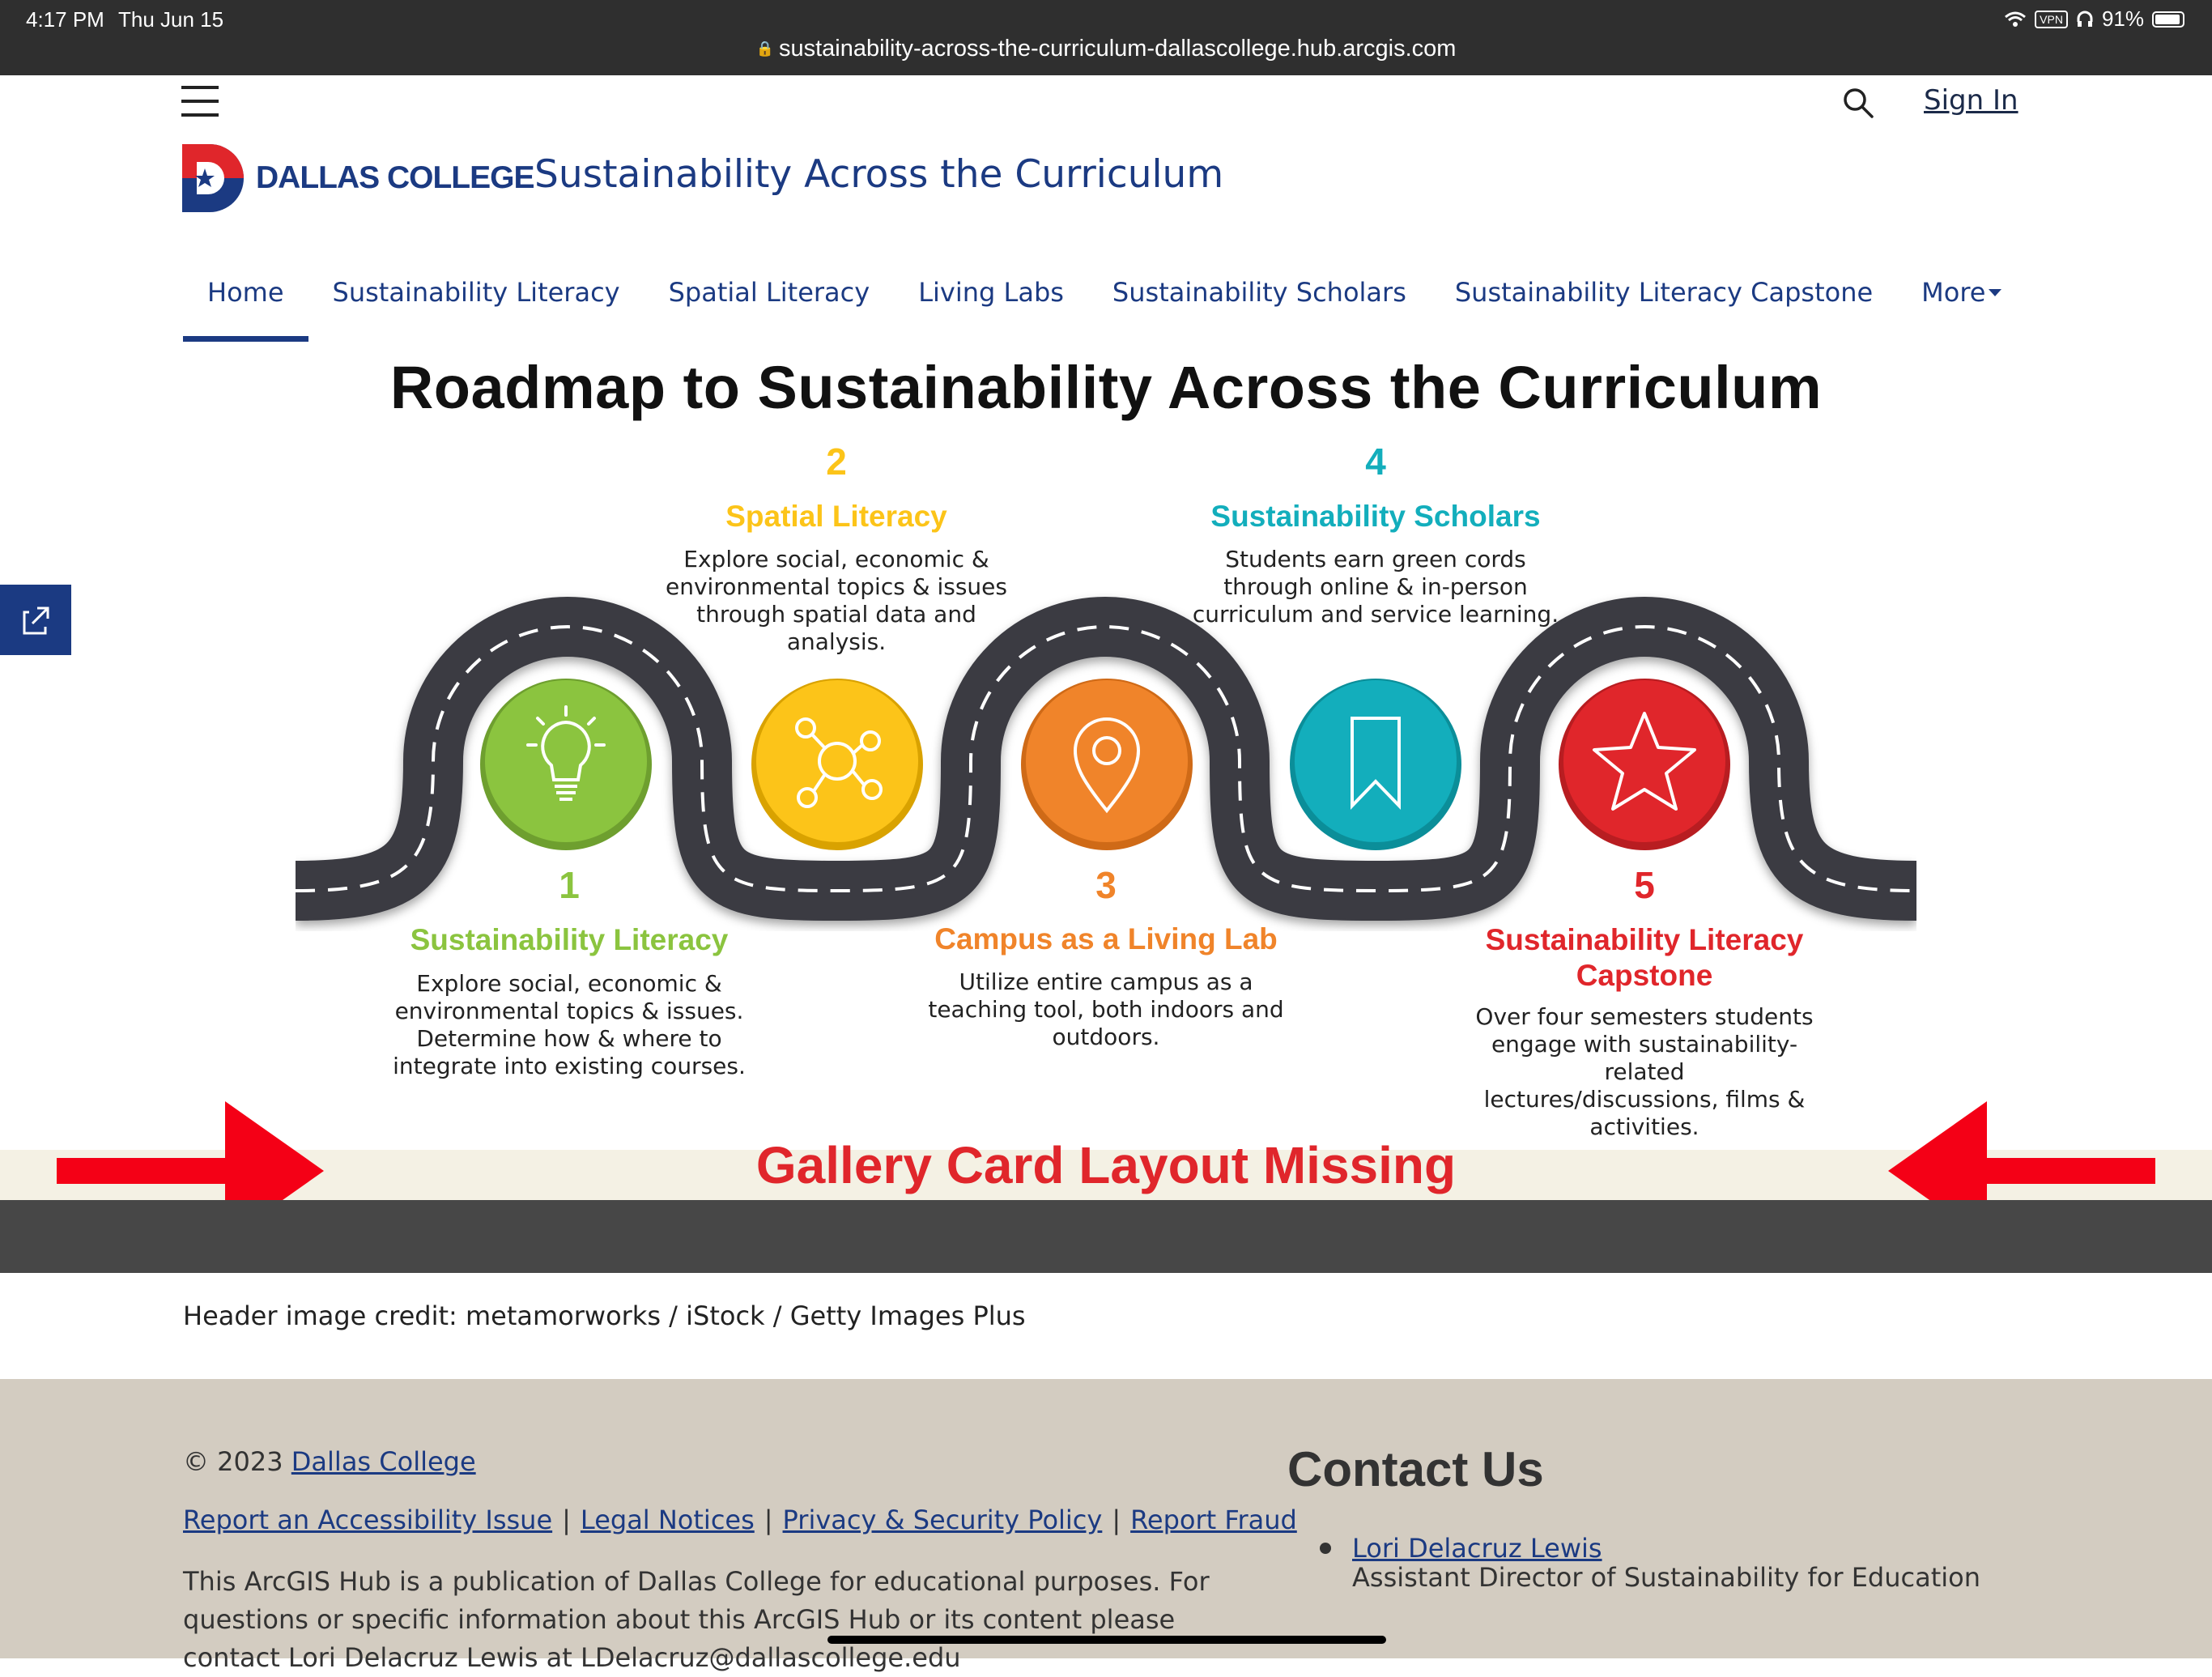 The height and width of the screenshot is (1677, 2212). Describe the element at coordinates (2085, 19) in the screenshot. I see `headphones-icon` at that location.